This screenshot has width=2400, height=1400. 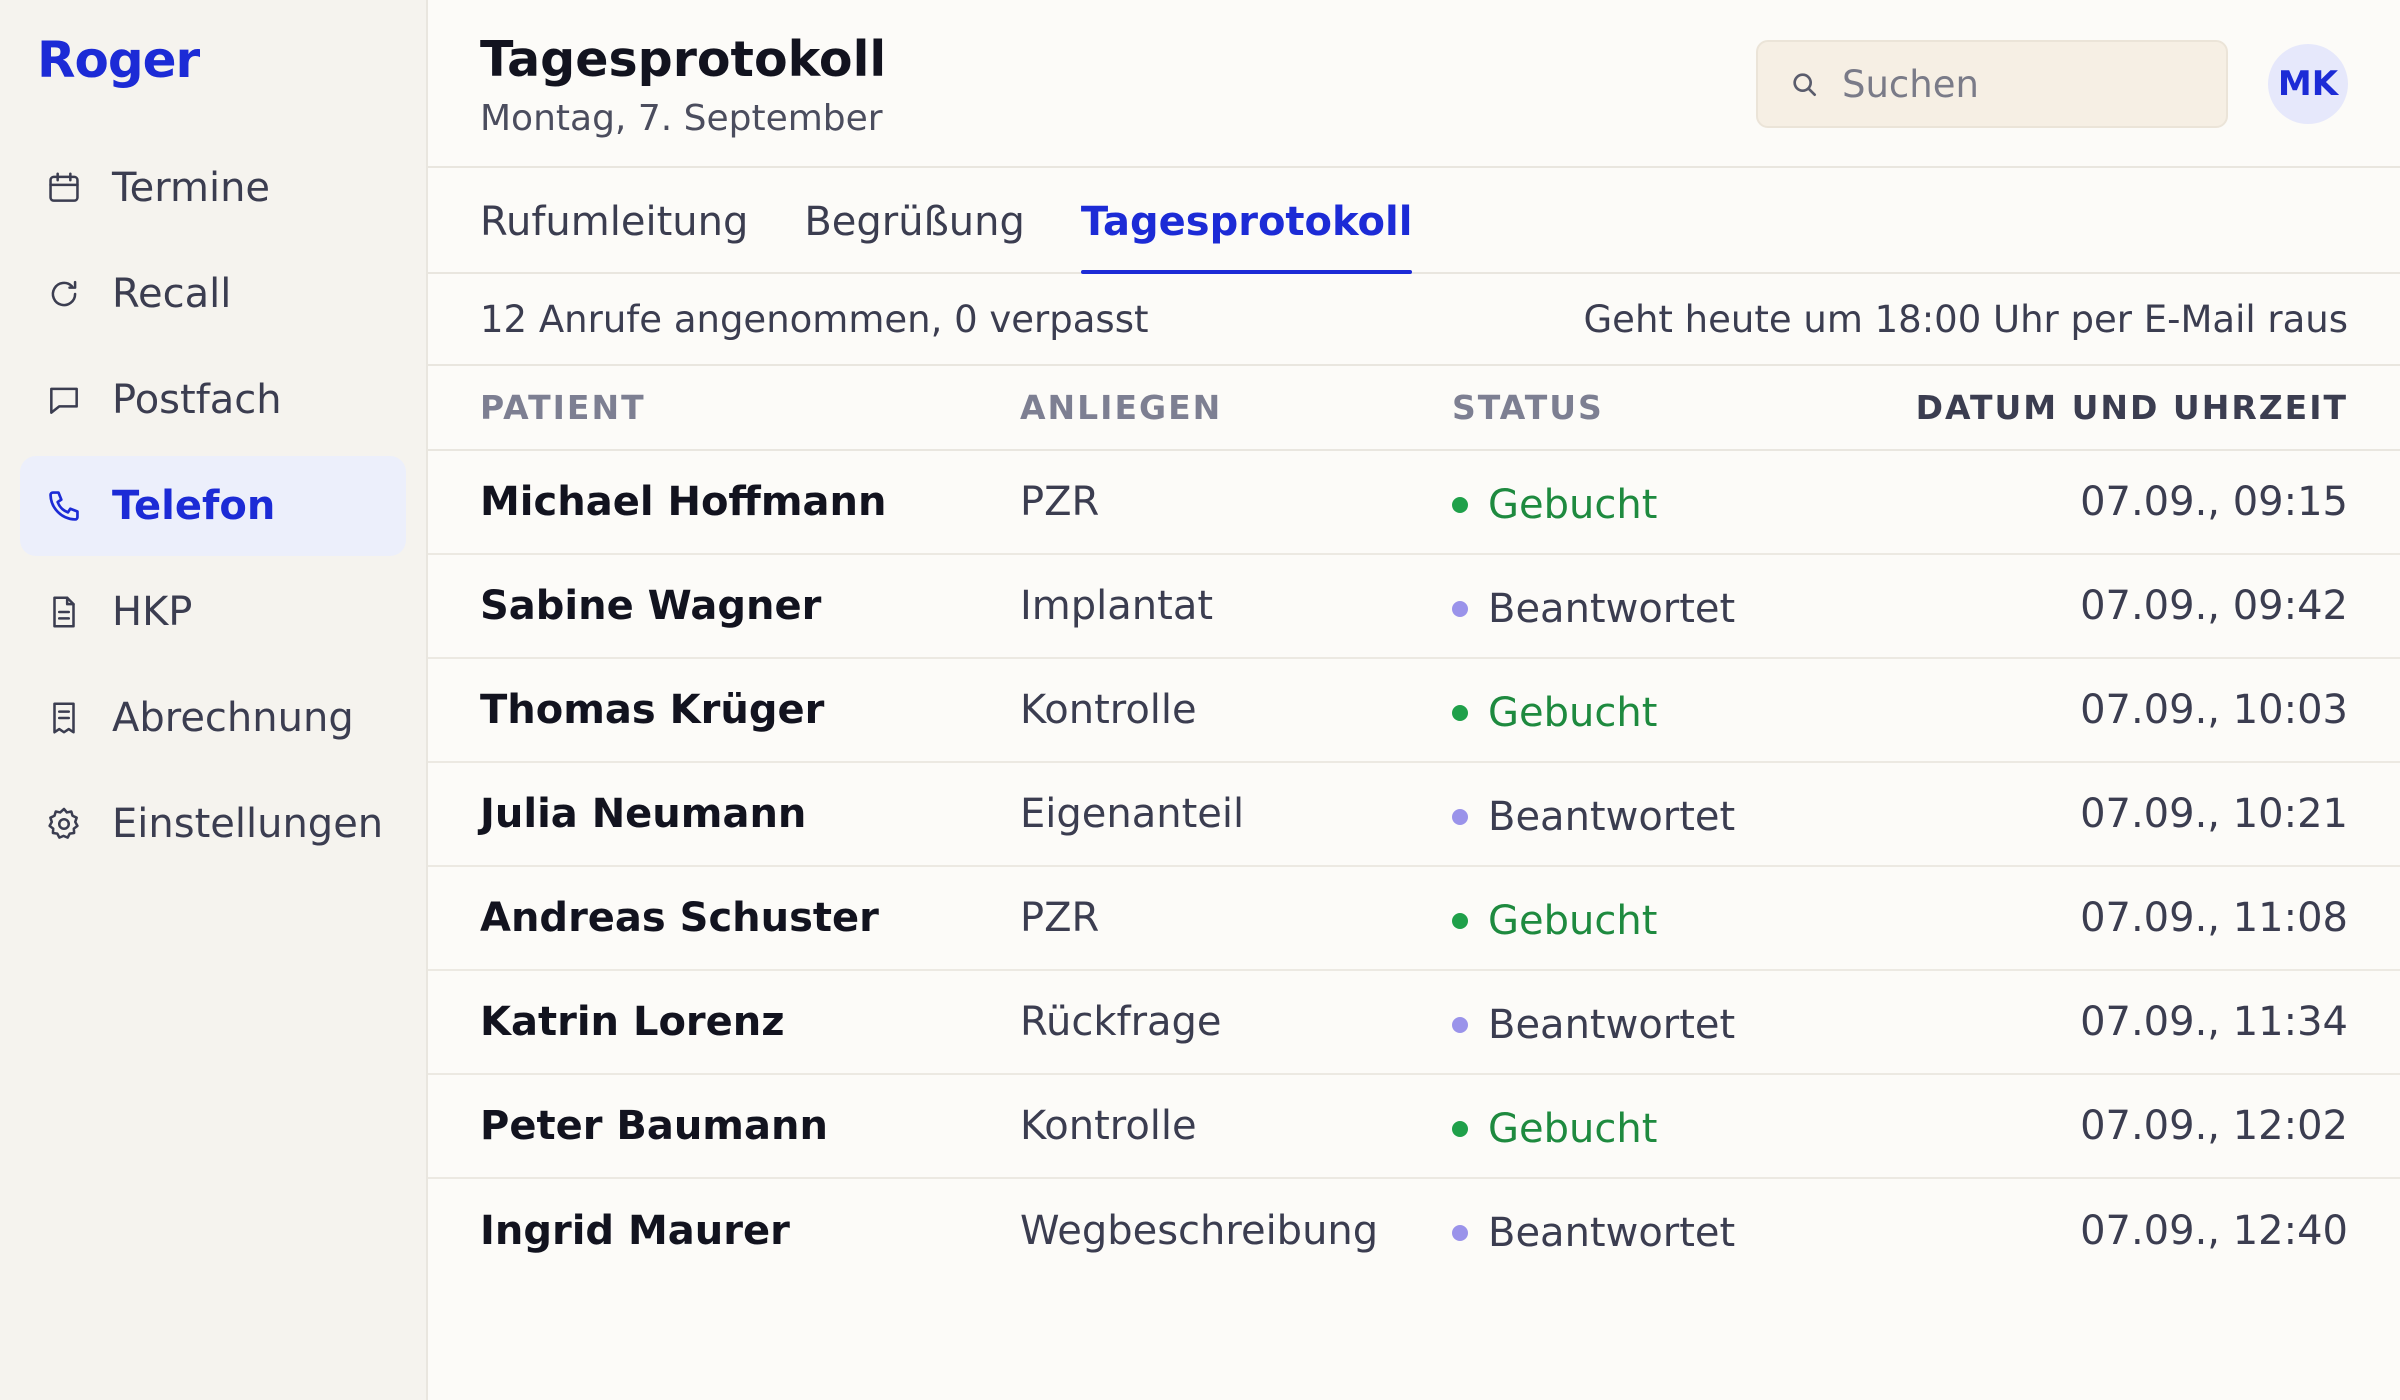 I want to click on sidebar-item-label: Postfach, so click(x=197, y=400).